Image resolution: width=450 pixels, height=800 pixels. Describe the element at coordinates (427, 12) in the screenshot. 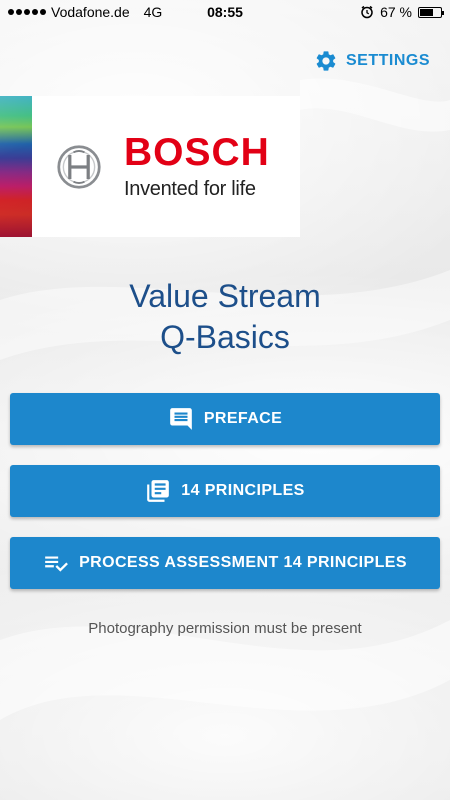

I see `battery-fill` at that location.